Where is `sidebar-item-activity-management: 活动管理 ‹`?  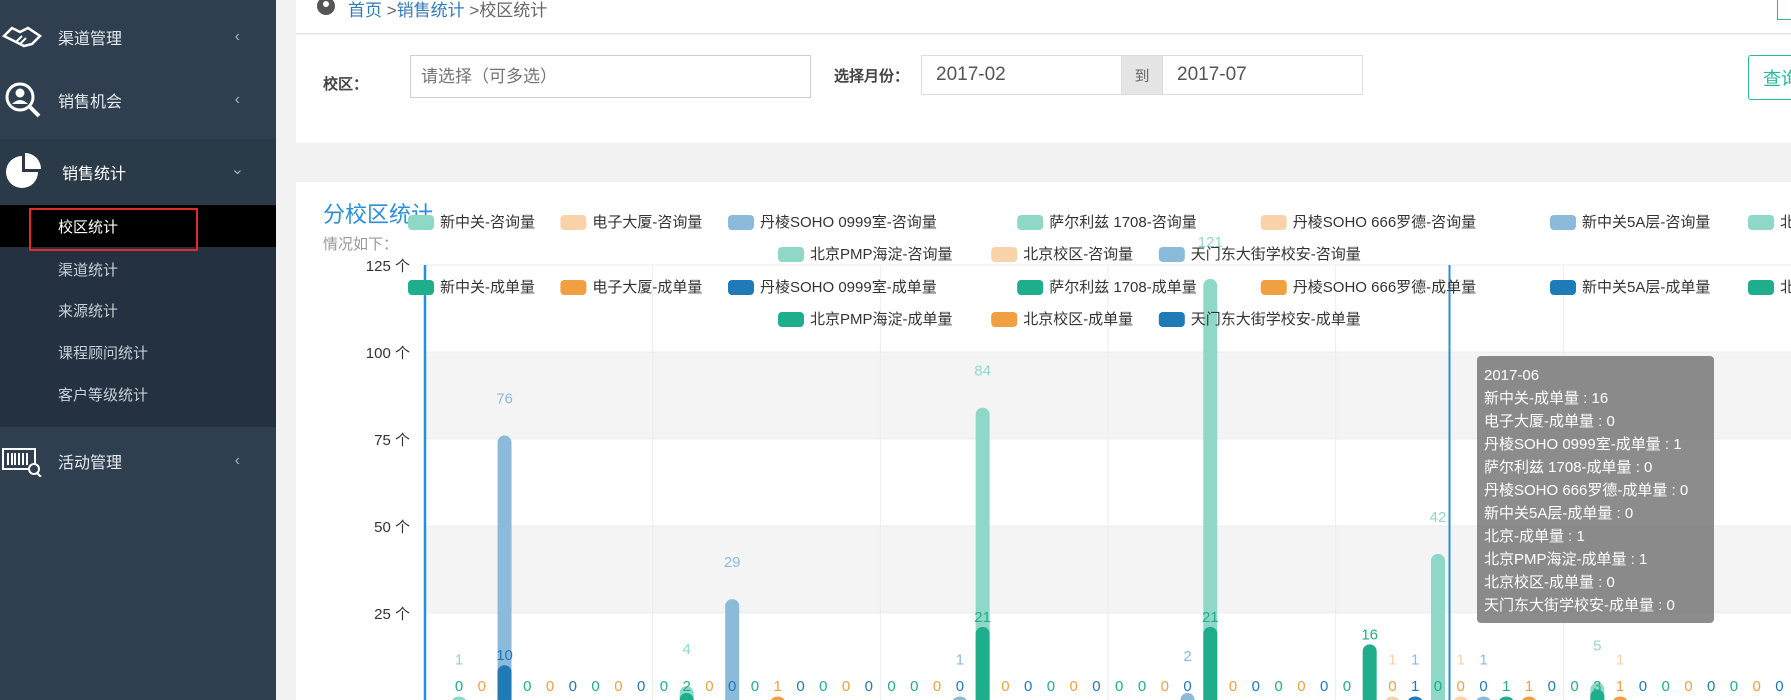
sidebar-item-activity-management: 活动管理 ‹ is located at coordinates (138, 461).